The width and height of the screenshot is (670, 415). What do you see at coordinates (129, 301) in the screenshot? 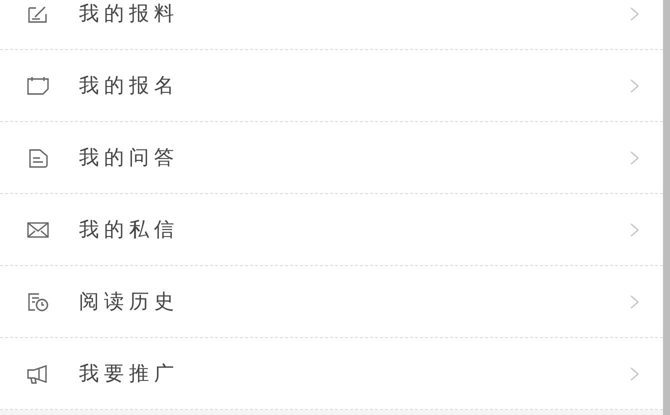
I see `menu-label: 阅读历史` at bounding box center [129, 301].